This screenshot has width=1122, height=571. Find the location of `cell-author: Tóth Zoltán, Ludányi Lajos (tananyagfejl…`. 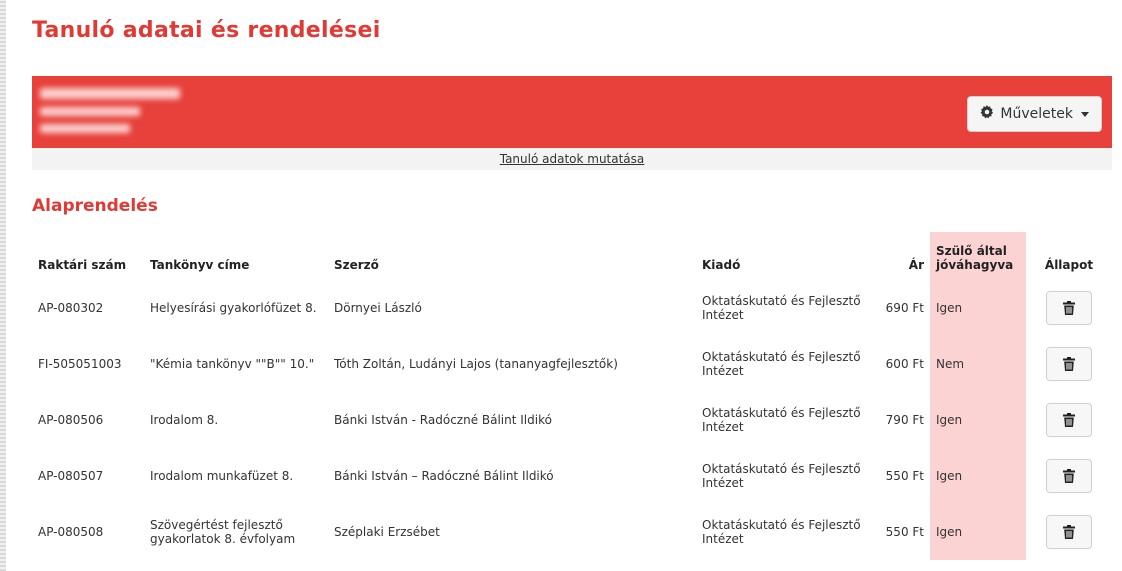

cell-author: Tóth Zoltán, Ludányi Lajos (tananyagfejl… is located at coordinates (476, 364).